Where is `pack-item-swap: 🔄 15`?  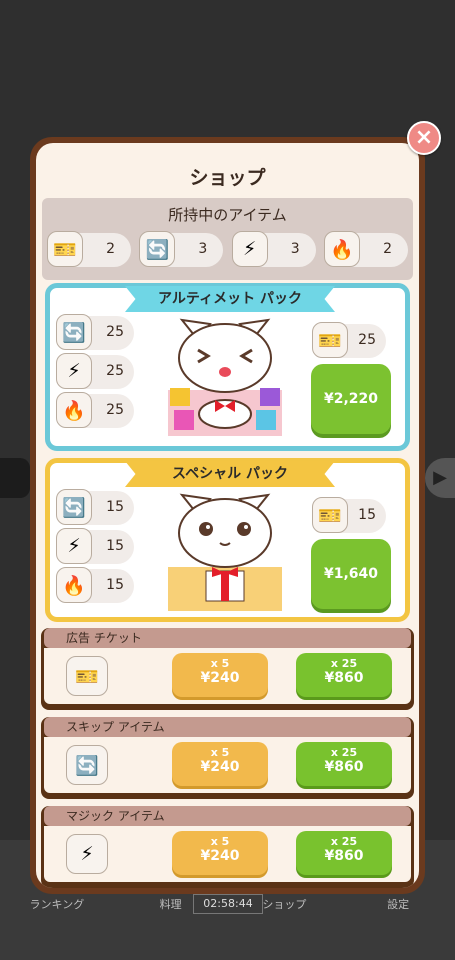
pack-item-swap: 🔄 15 is located at coordinates (95, 507).